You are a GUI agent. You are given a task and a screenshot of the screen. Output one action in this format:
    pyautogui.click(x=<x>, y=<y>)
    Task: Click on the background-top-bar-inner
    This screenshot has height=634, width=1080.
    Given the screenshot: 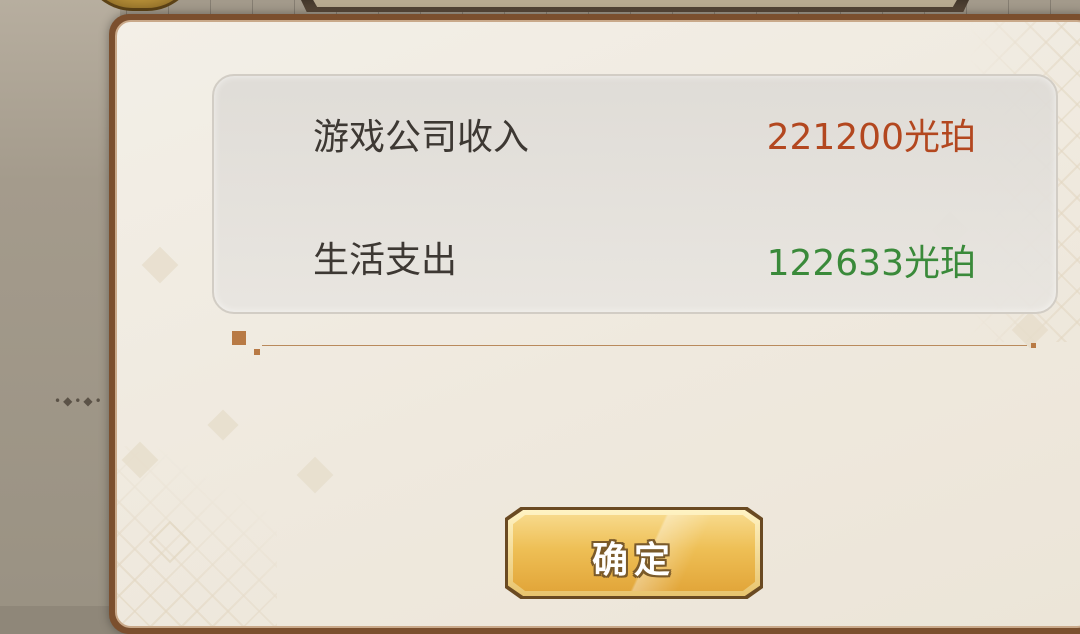 What is the action you would take?
    pyautogui.click(x=635, y=3)
    